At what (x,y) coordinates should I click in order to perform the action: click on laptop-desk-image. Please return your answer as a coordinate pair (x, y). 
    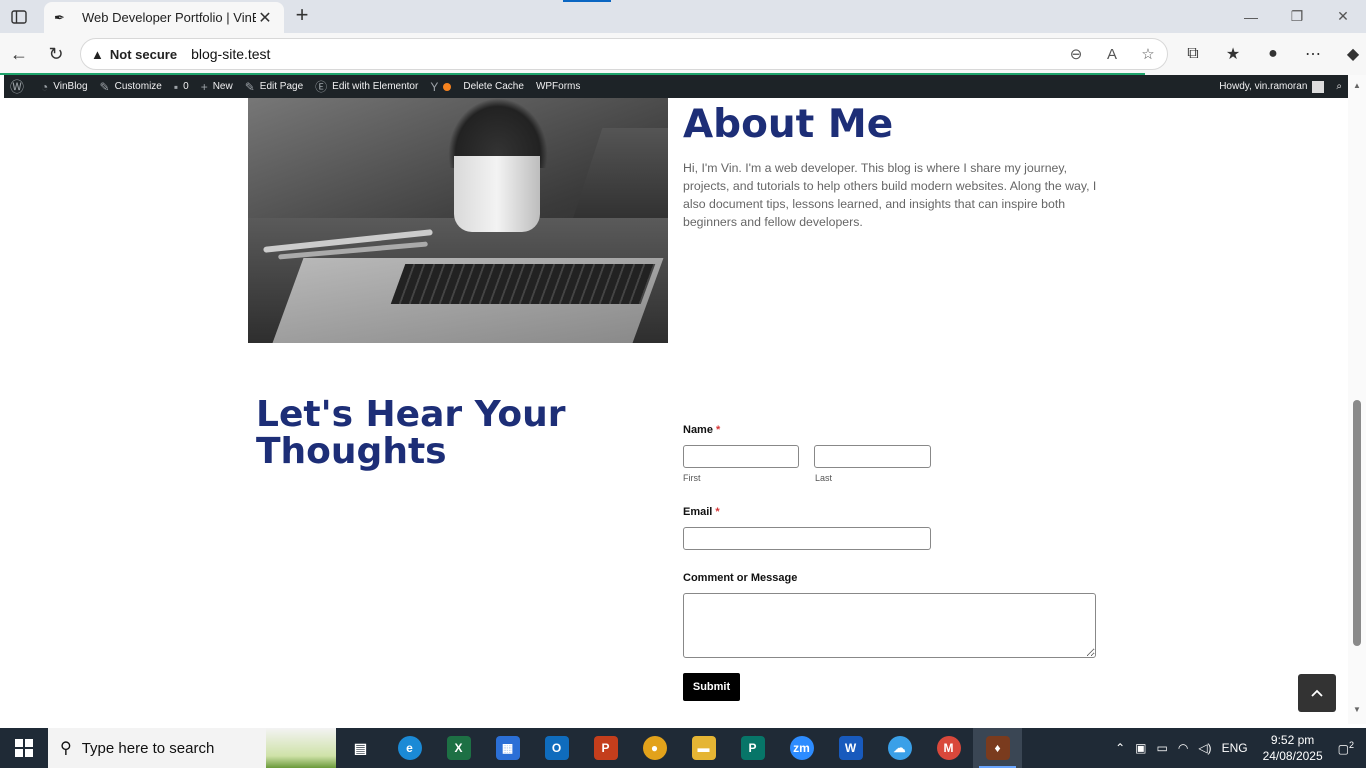
    Looking at the image, I should click on (458, 220).